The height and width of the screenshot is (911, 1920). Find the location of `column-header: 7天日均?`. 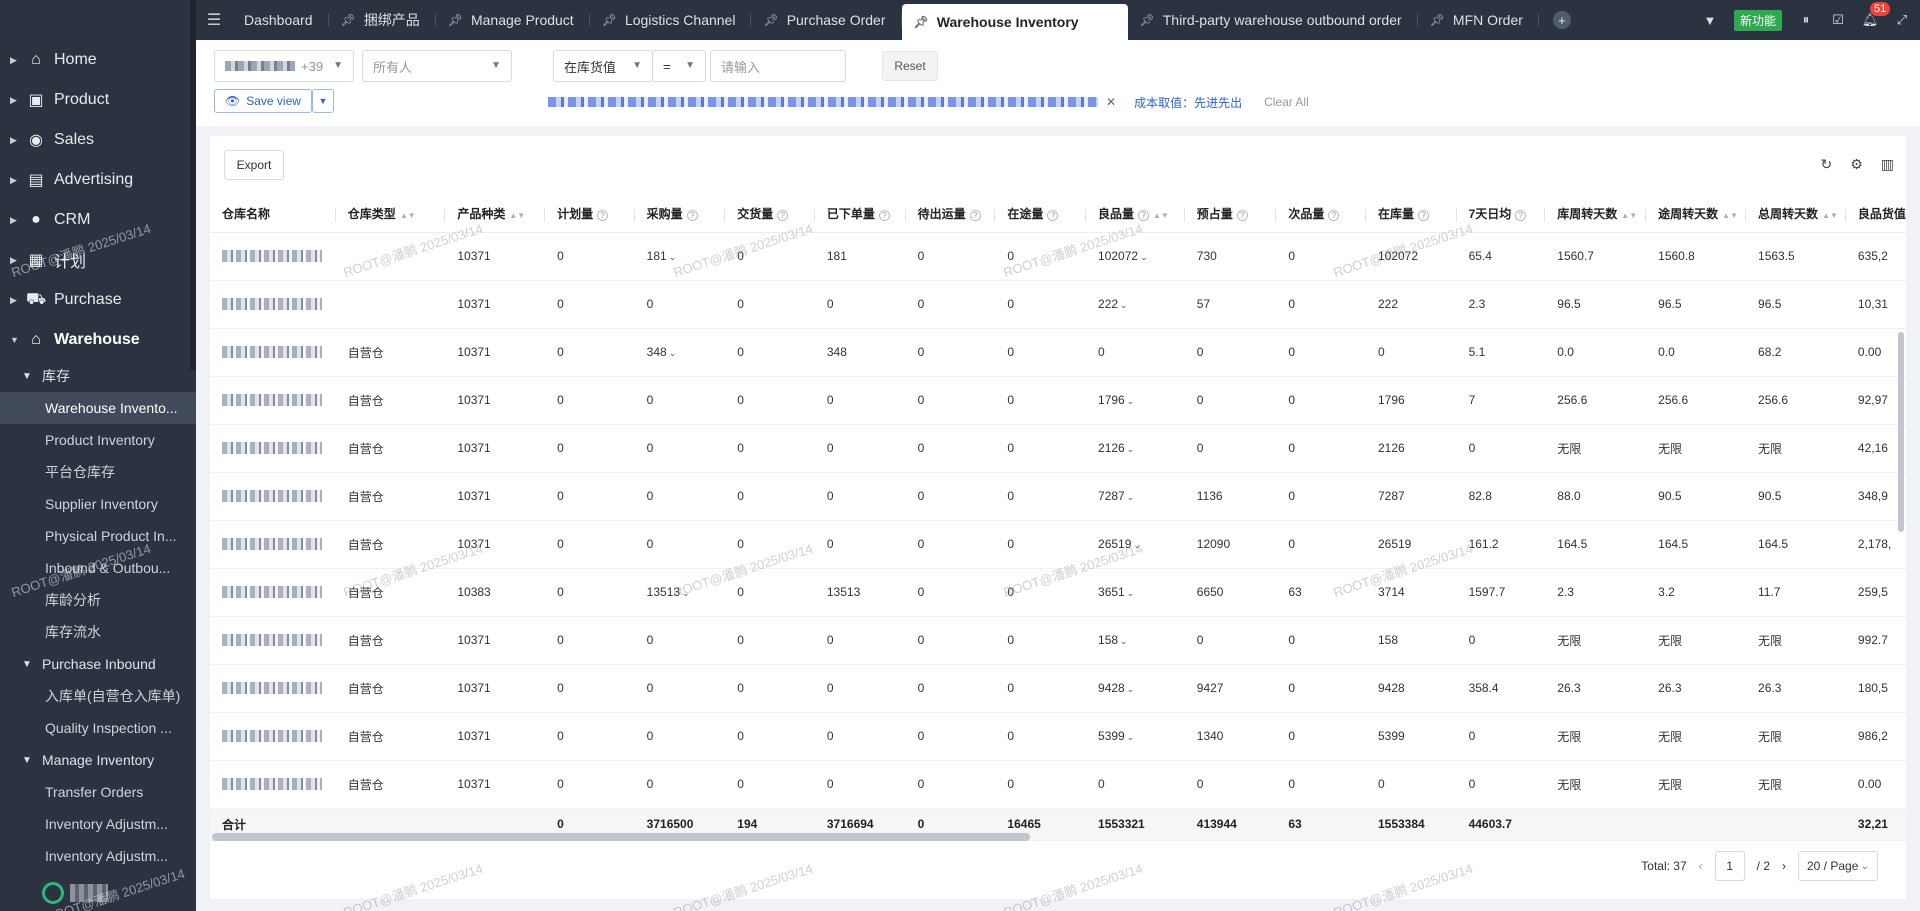

column-header: 7天日均? is located at coordinates (1501, 214).